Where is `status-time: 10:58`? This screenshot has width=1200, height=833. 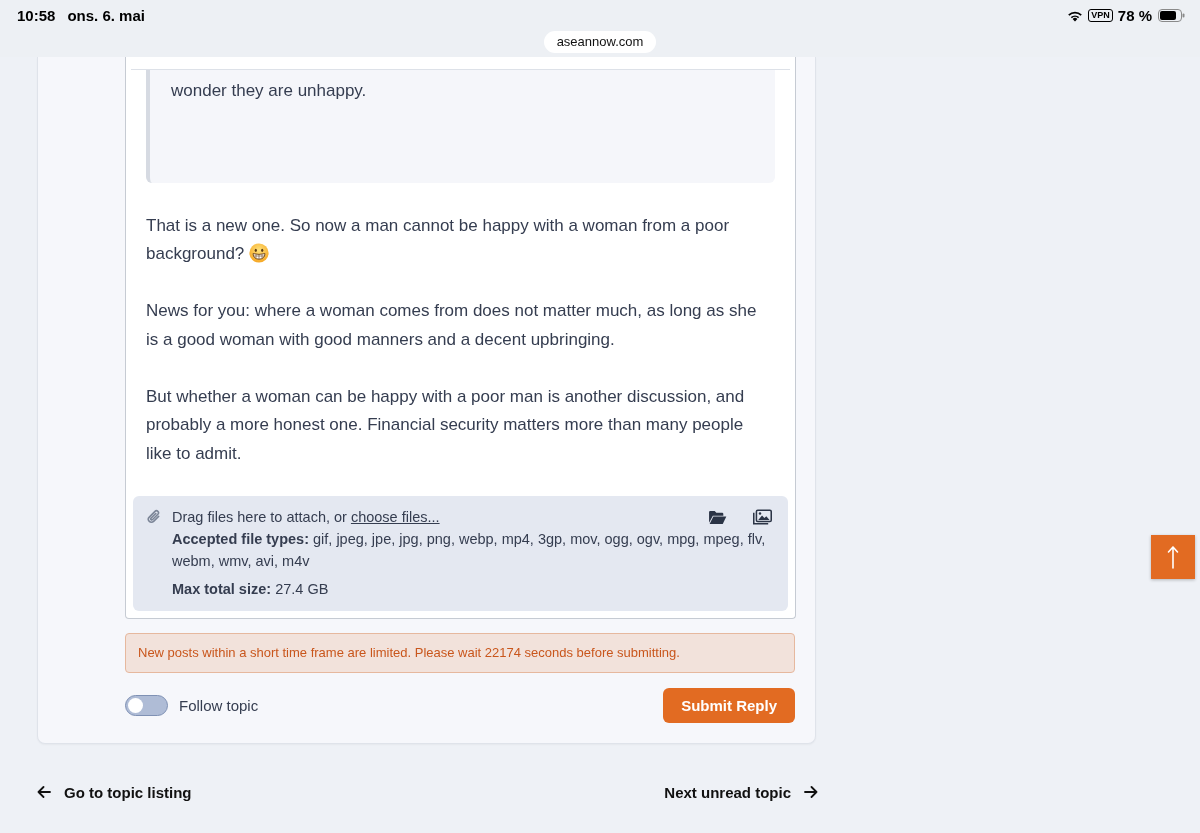
status-time: 10:58 is located at coordinates (36, 15).